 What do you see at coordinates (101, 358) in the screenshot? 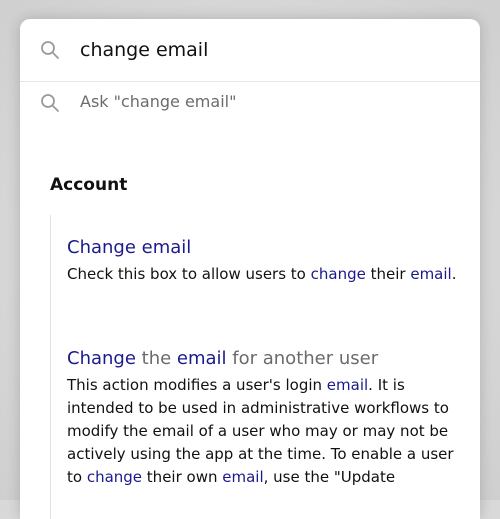
I see `highlight-term: Change` at bounding box center [101, 358].